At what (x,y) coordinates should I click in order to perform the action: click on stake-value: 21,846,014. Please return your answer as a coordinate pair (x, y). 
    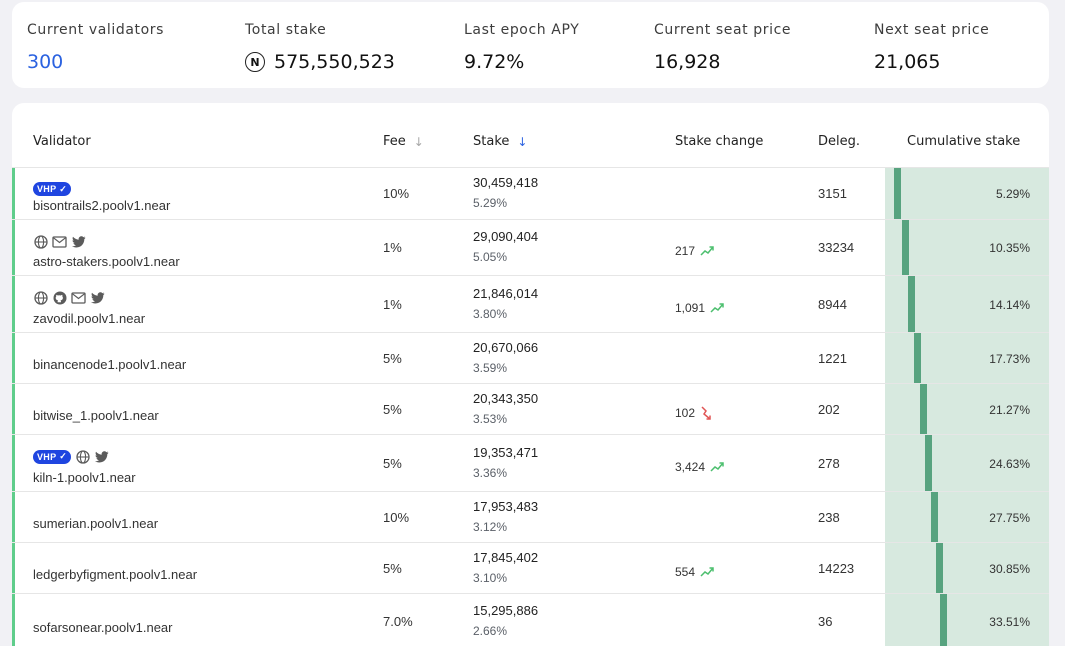
    Looking at the image, I should click on (506, 293).